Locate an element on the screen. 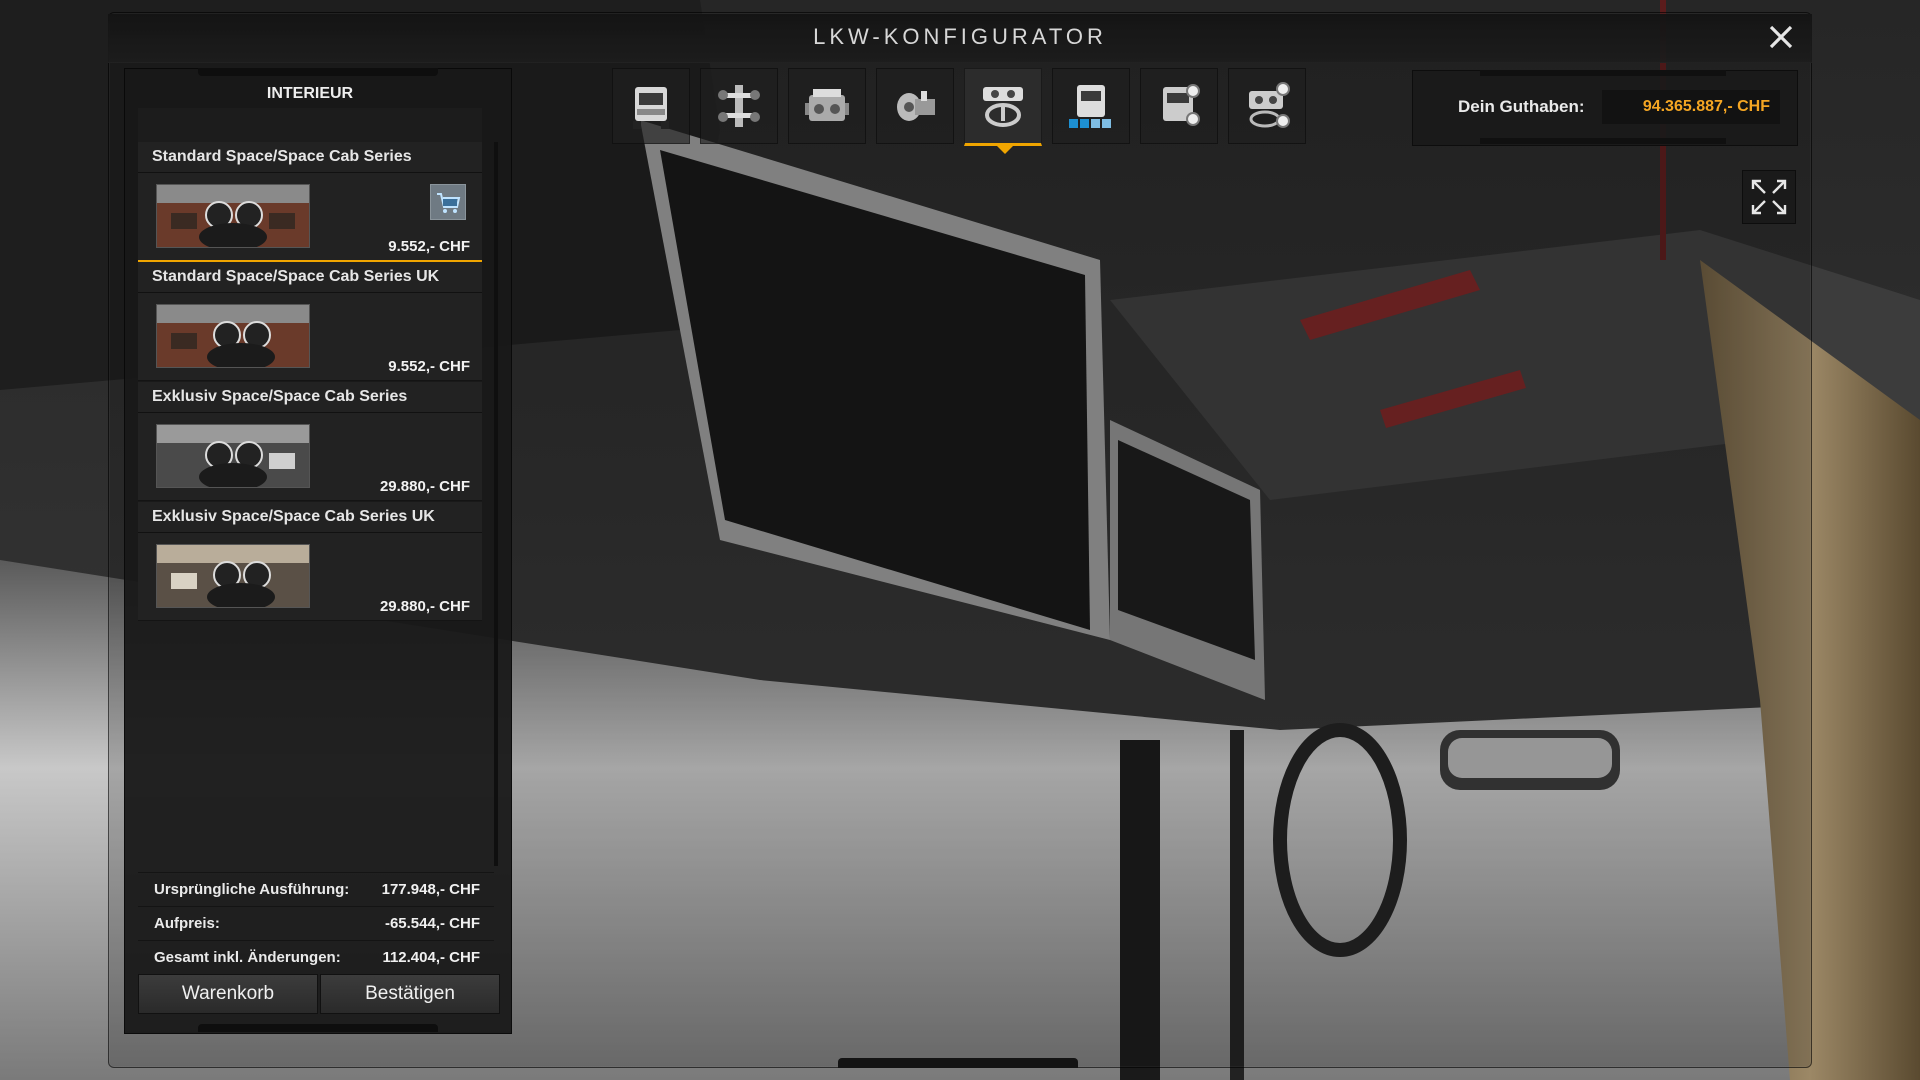 This screenshot has height=1080, width=1920. fullscreen-icon is located at coordinates (1769, 197).